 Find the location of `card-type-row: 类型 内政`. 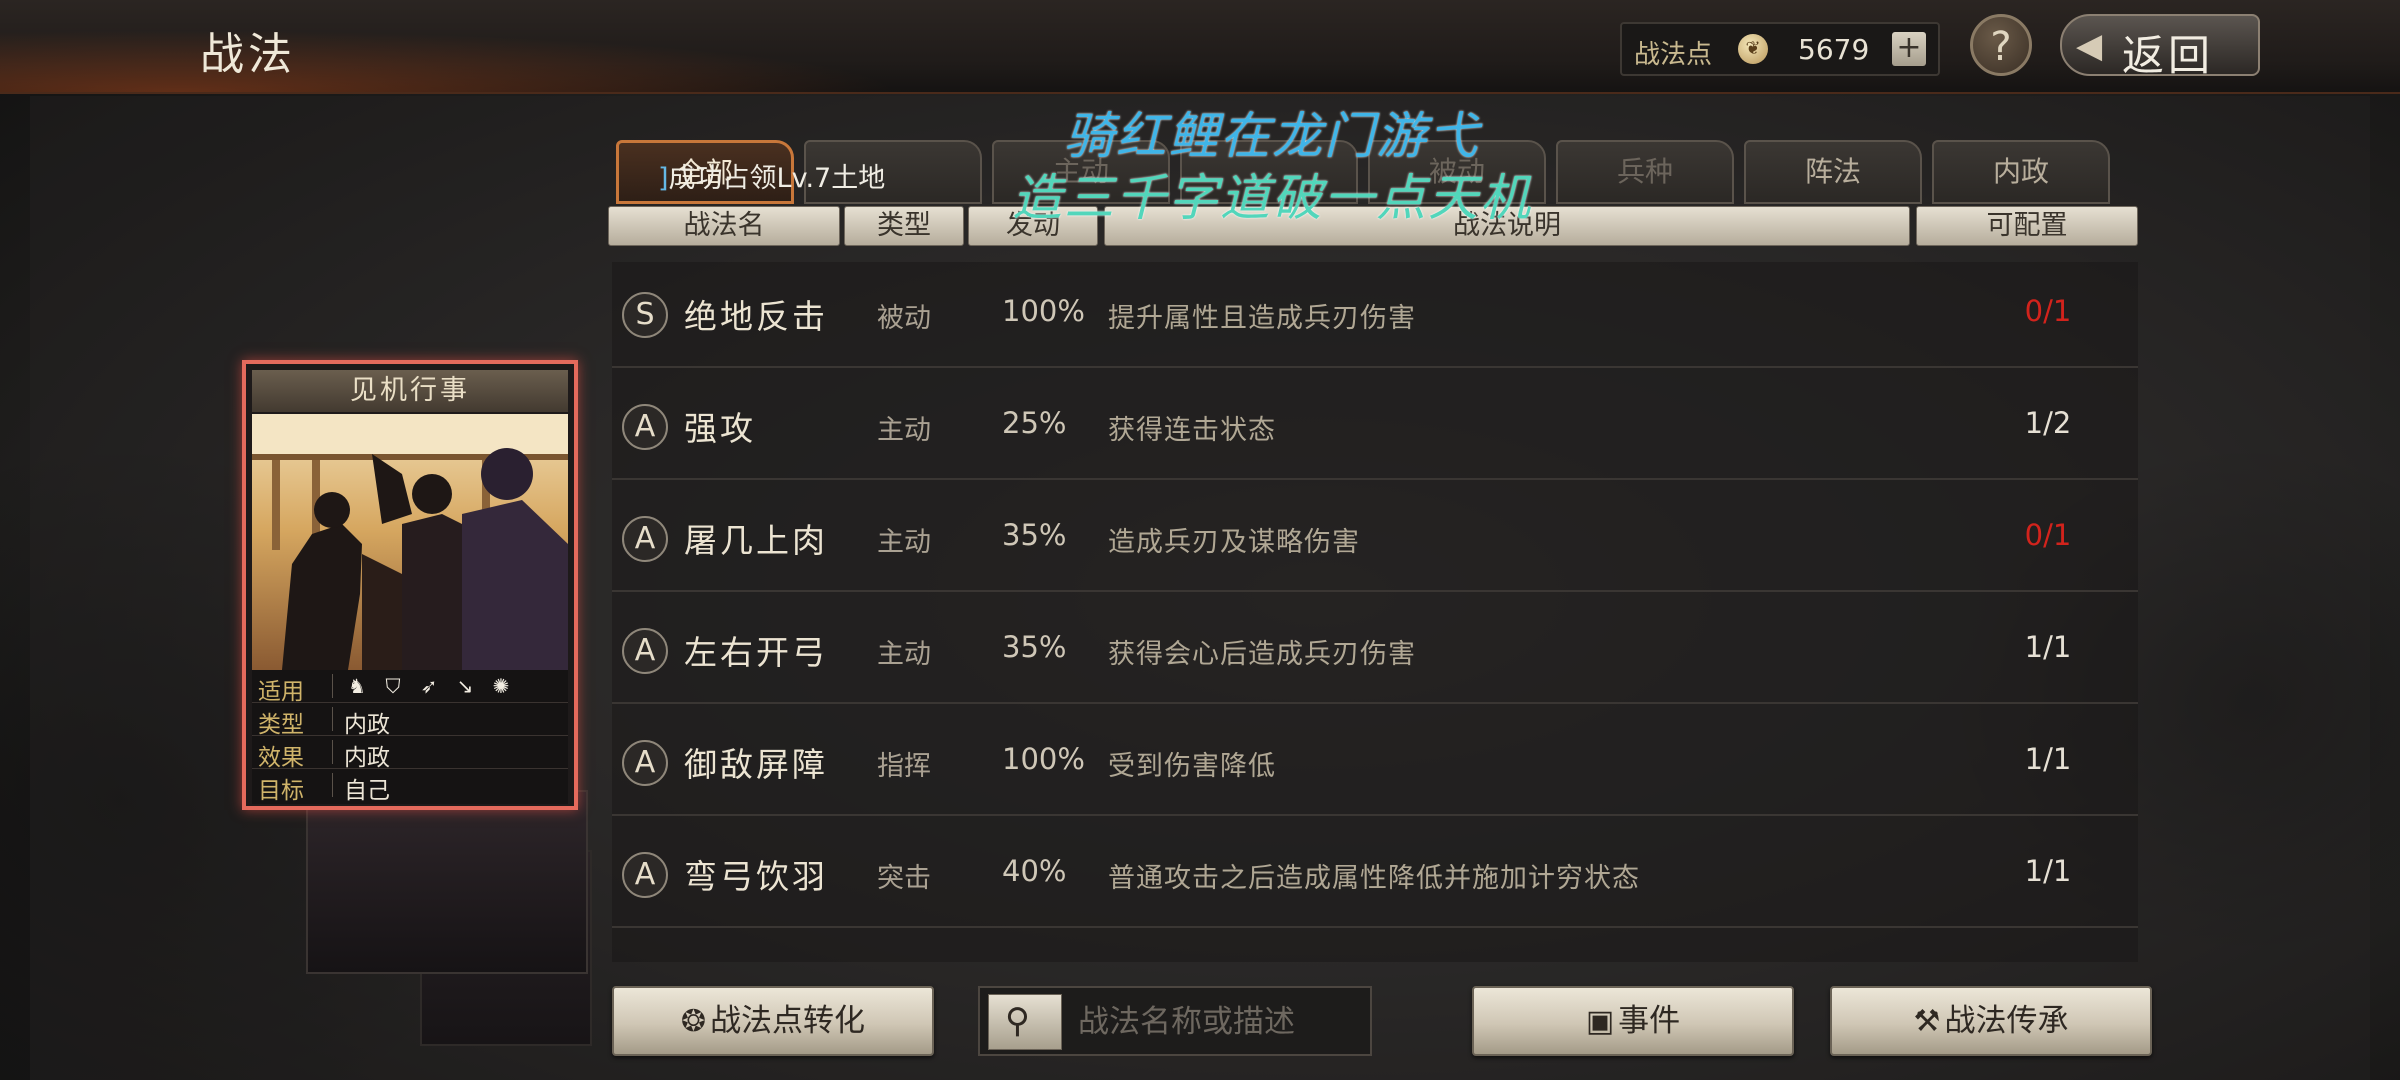

card-type-row: 类型 内政 is located at coordinates (410, 720).